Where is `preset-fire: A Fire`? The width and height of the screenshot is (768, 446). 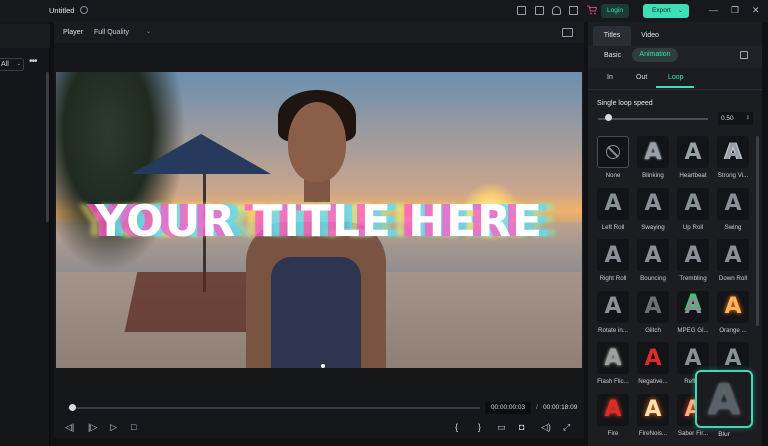
preset-fire: A Fire is located at coordinates (613, 419).